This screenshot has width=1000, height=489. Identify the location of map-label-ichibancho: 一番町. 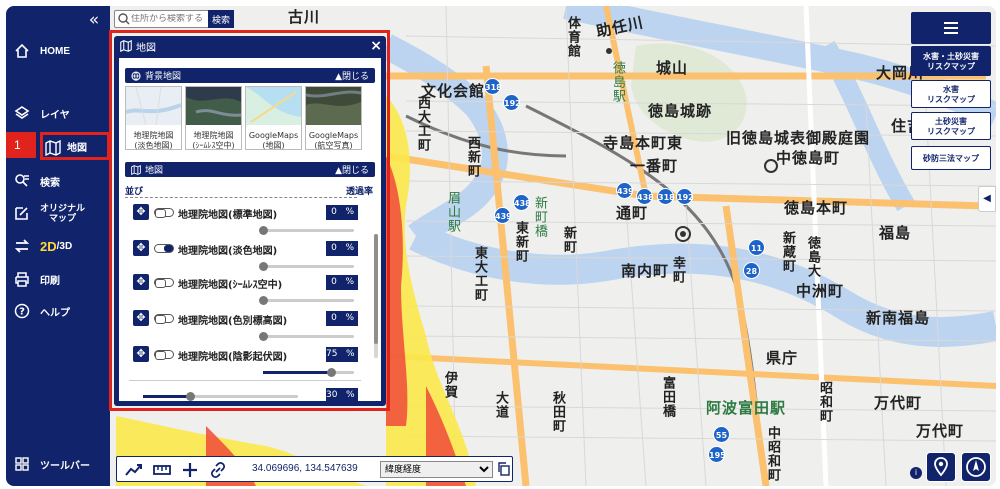
(654, 166).